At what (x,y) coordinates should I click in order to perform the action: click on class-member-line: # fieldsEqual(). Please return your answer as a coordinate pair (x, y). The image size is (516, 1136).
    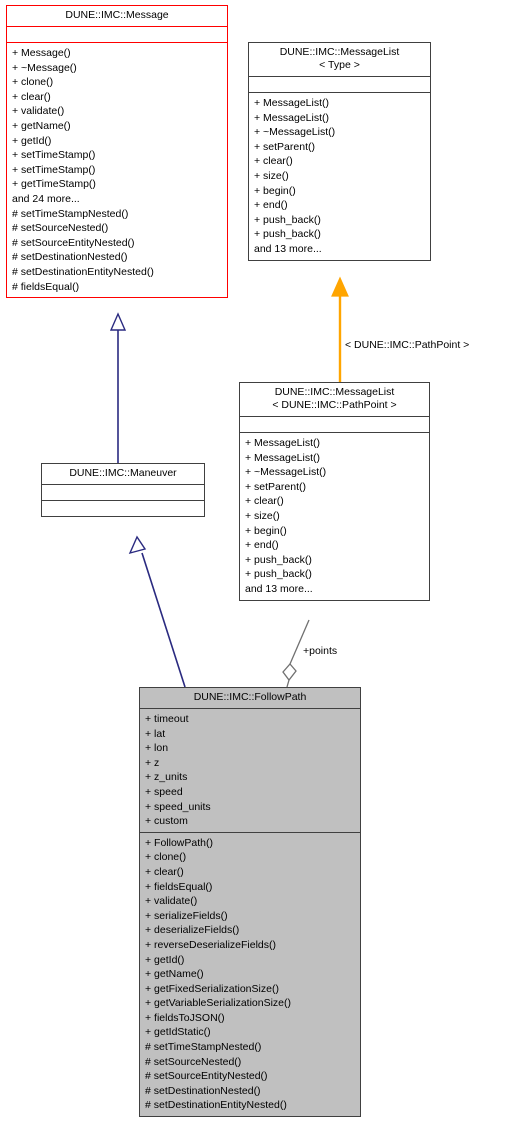
    Looking at the image, I should click on (46, 286).